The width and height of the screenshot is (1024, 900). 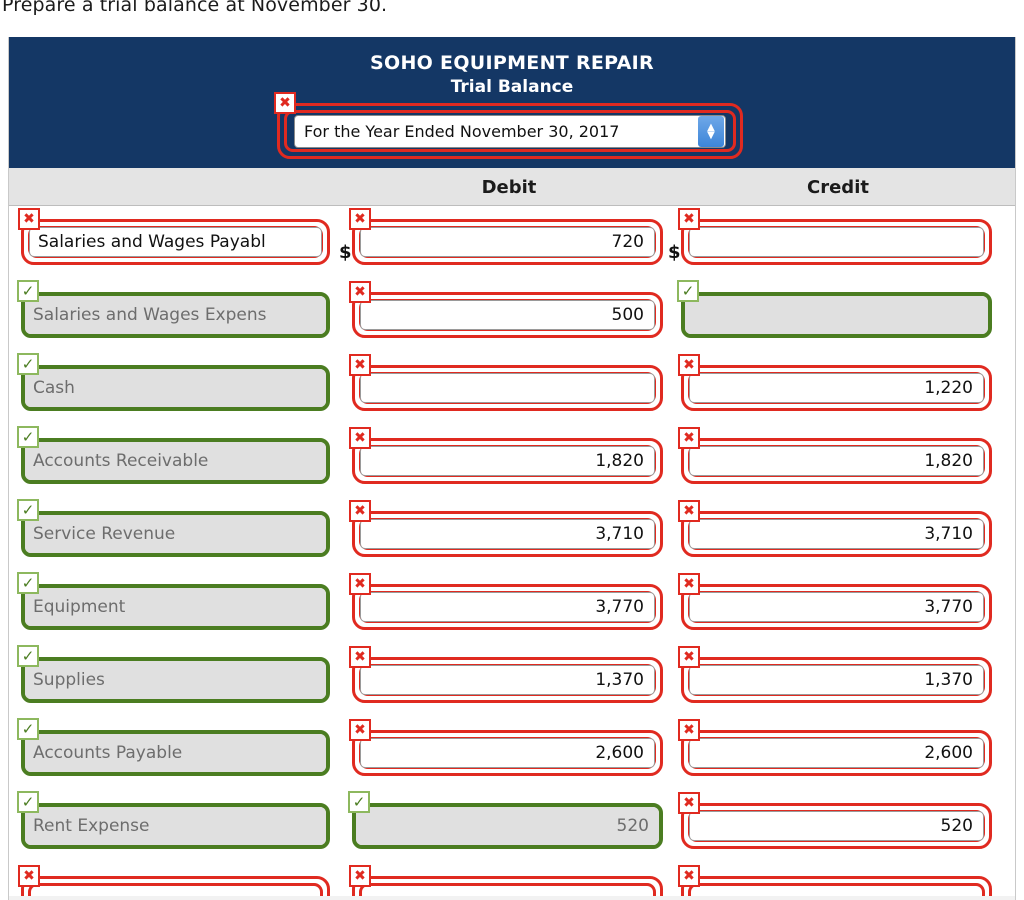 I want to click on panel-bottom-edge, so click(x=512, y=898).